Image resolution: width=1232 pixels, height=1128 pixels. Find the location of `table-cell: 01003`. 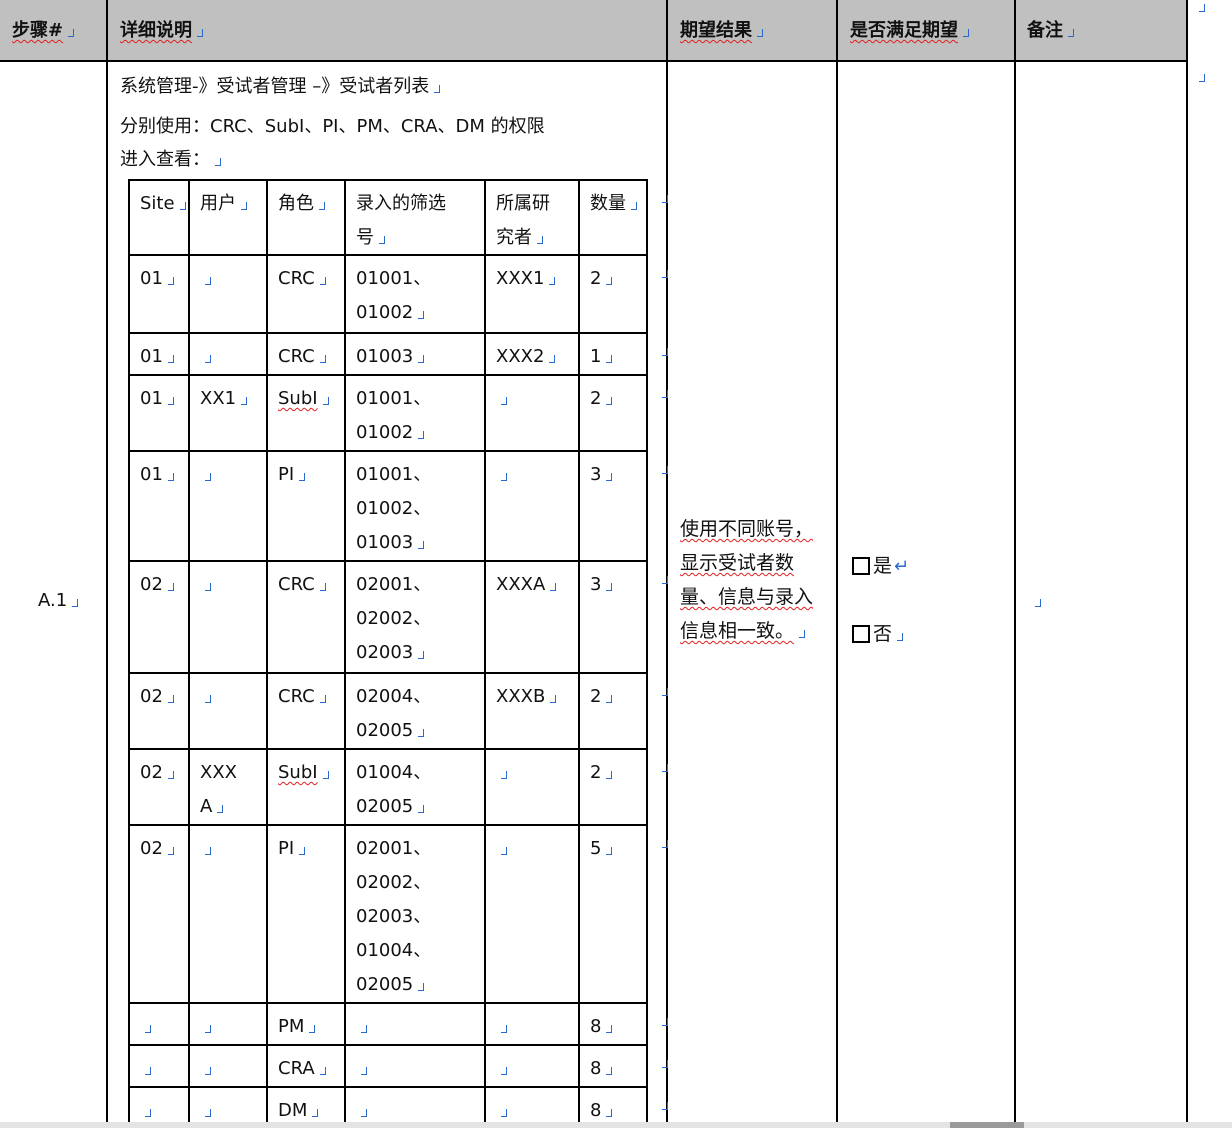

table-cell: 01003 is located at coordinates (390, 357).